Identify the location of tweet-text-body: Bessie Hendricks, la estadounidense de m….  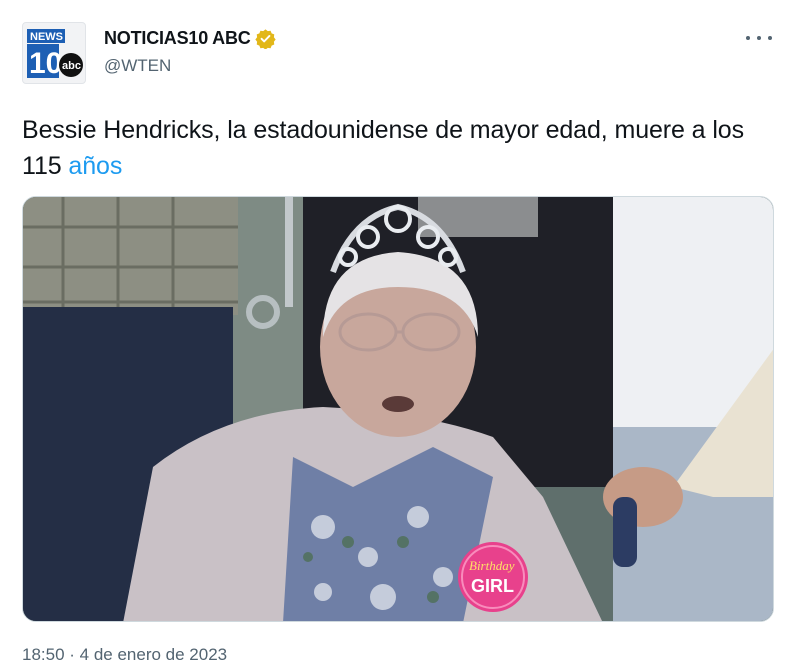
(383, 148).